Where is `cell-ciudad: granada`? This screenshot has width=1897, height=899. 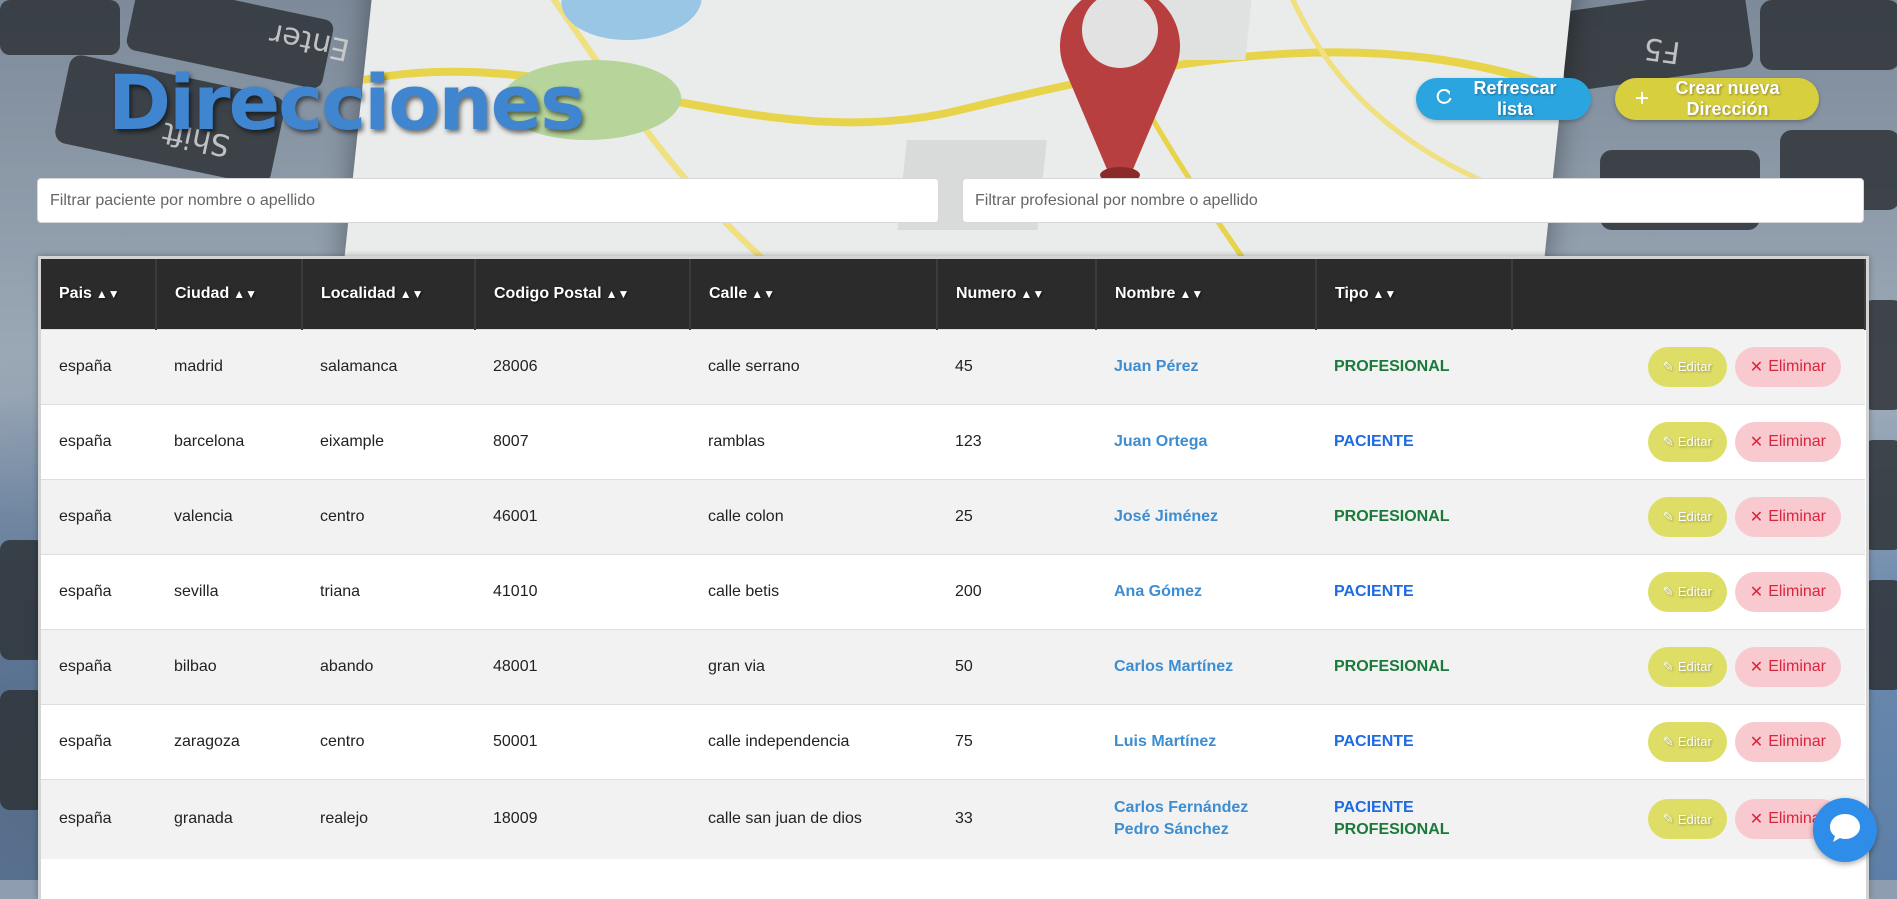
cell-ciudad: granada is located at coordinates (203, 819).